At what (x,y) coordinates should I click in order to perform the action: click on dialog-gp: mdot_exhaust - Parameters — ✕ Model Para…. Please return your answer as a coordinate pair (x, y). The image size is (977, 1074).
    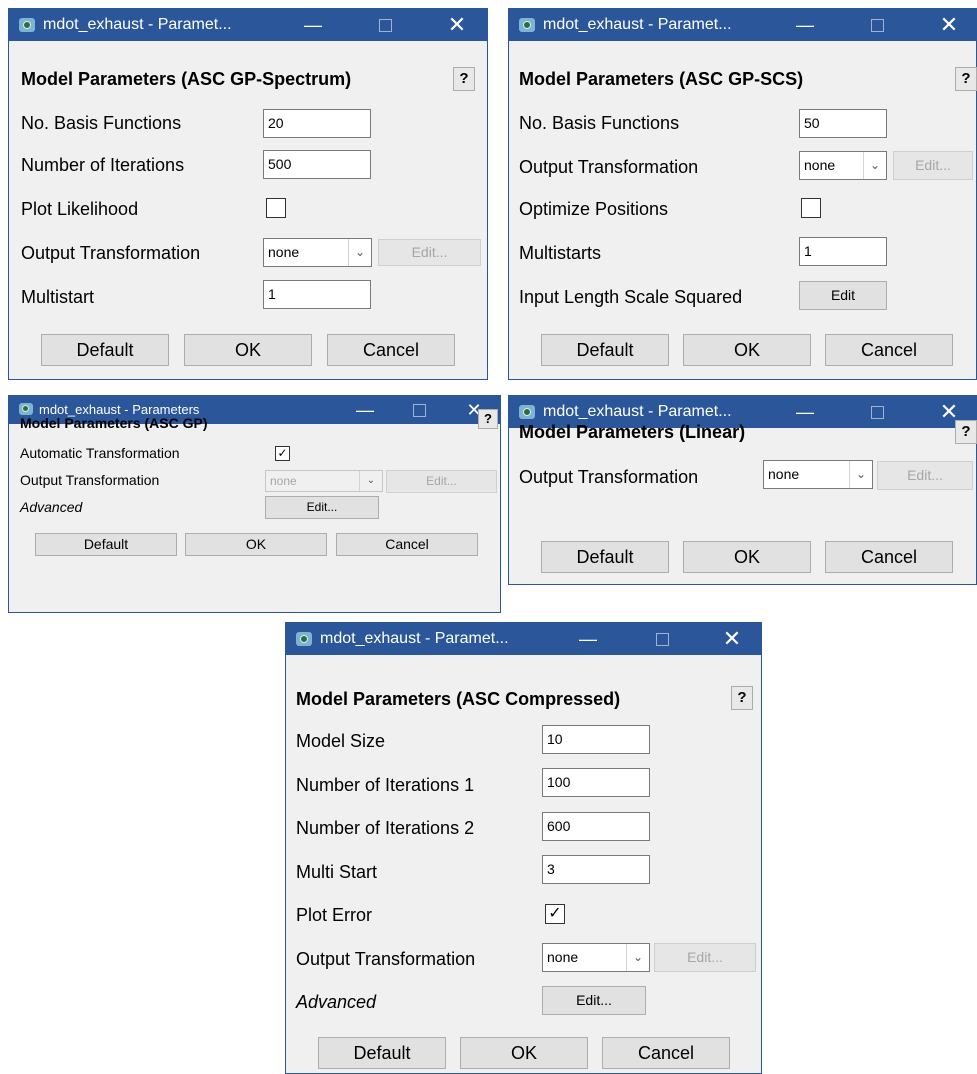
    Looking at the image, I should click on (254, 504).